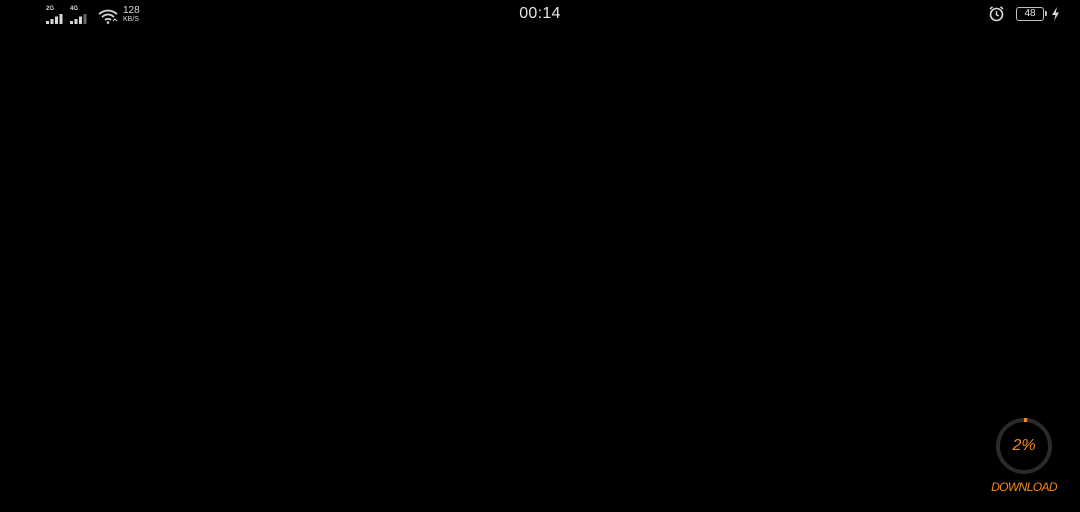 The height and width of the screenshot is (512, 1080). Describe the element at coordinates (996, 14) in the screenshot. I see `alarm-icon` at that location.